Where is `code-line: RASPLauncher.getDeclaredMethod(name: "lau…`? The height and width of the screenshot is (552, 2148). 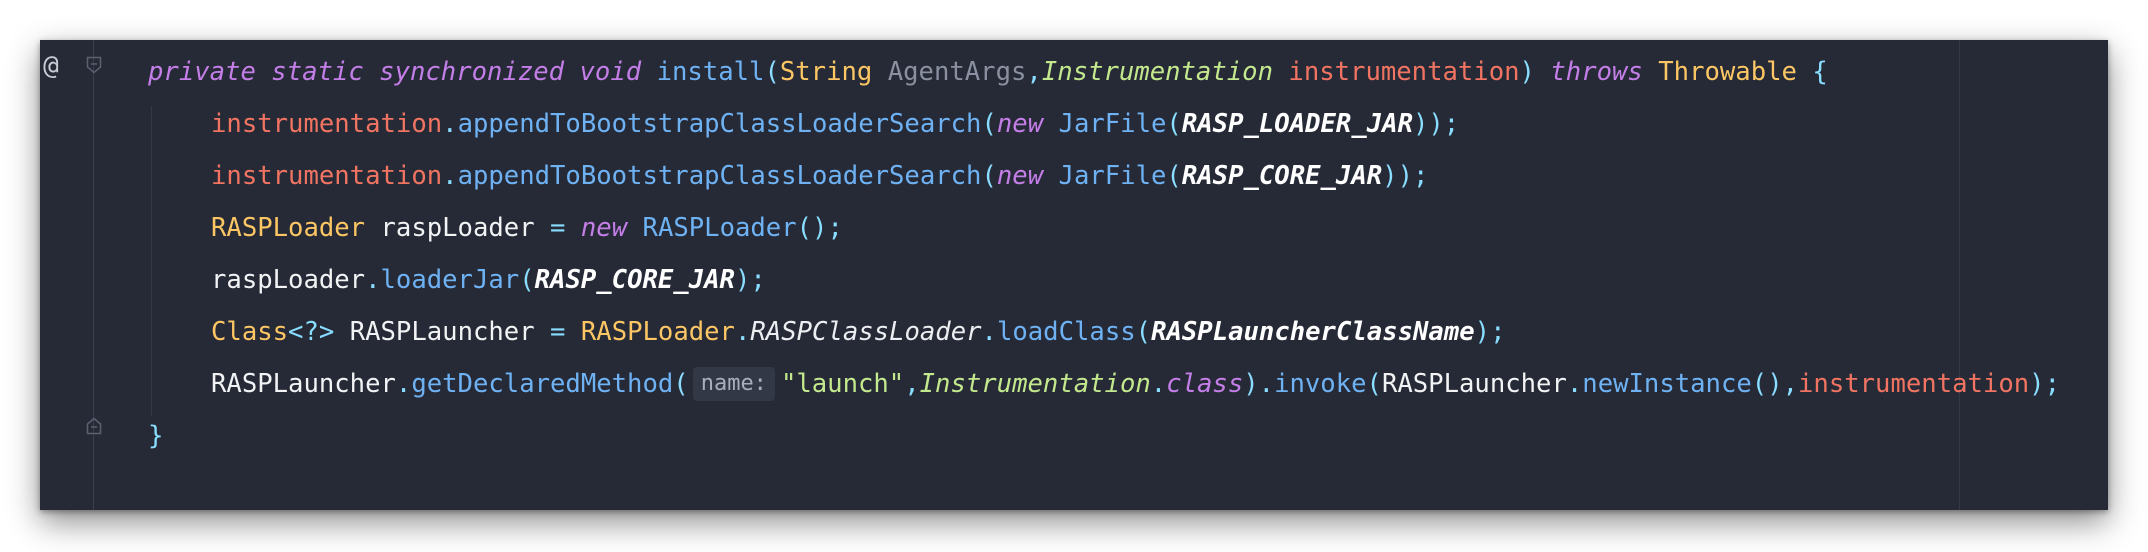
code-line: RASPLauncher.getDeclaredMethod(name: "lau… is located at coordinates (1104, 384).